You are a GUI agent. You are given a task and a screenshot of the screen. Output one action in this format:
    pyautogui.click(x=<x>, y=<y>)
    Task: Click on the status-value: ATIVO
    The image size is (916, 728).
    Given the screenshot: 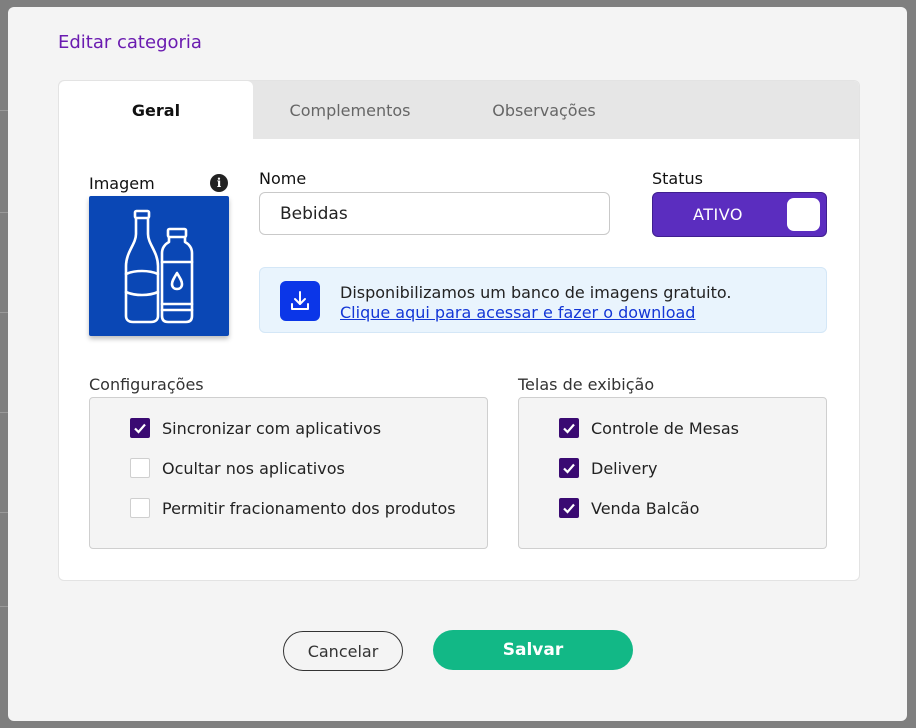 What is the action you would take?
    pyautogui.click(x=718, y=214)
    